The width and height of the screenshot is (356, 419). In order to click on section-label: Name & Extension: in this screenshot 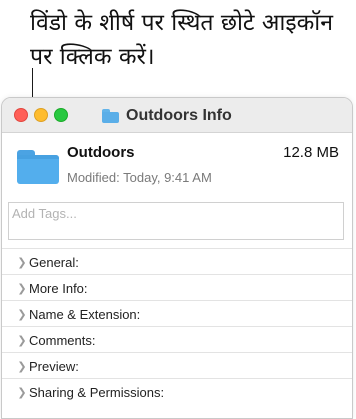, I will do `click(85, 314)`.